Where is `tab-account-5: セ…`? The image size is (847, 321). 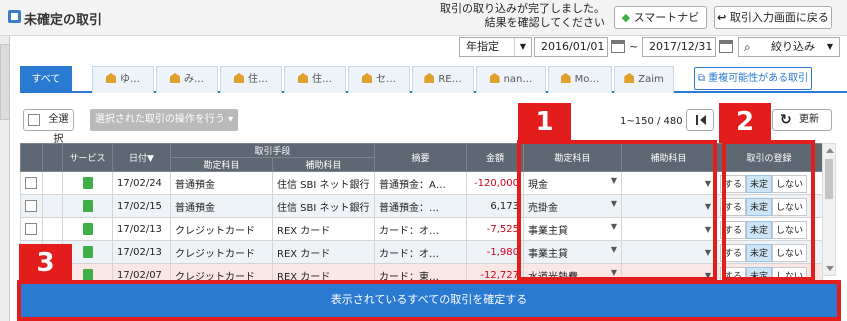
tab-account-5: セ… is located at coordinates (379, 79).